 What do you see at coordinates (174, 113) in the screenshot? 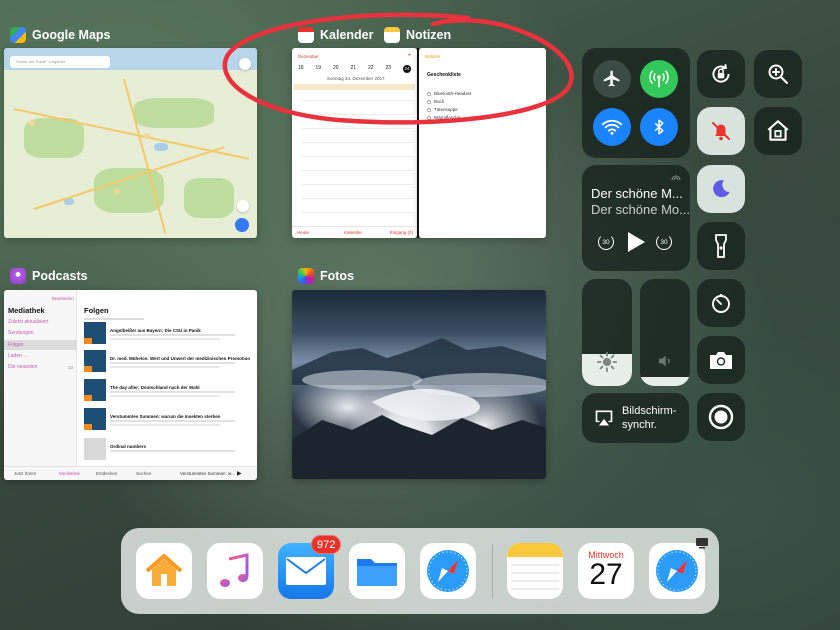
I see `map-forest` at bounding box center [174, 113].